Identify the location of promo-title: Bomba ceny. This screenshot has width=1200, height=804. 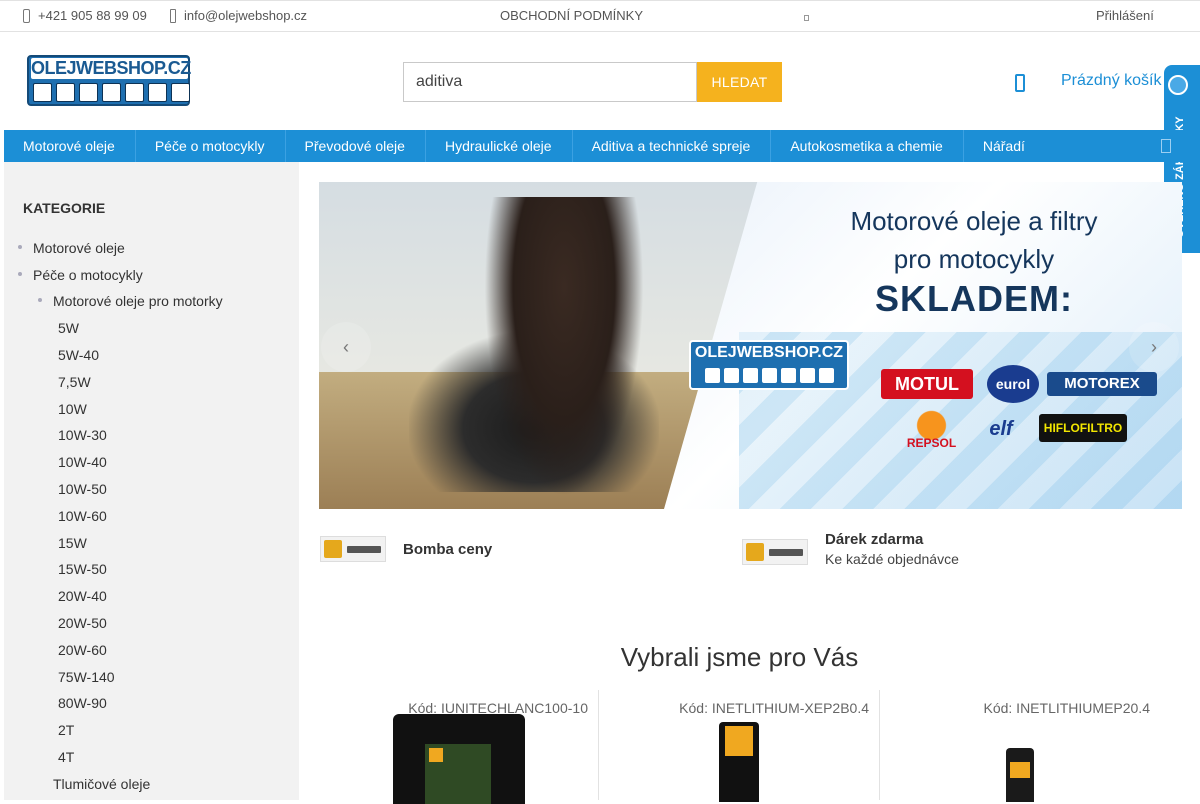
(448, 549).